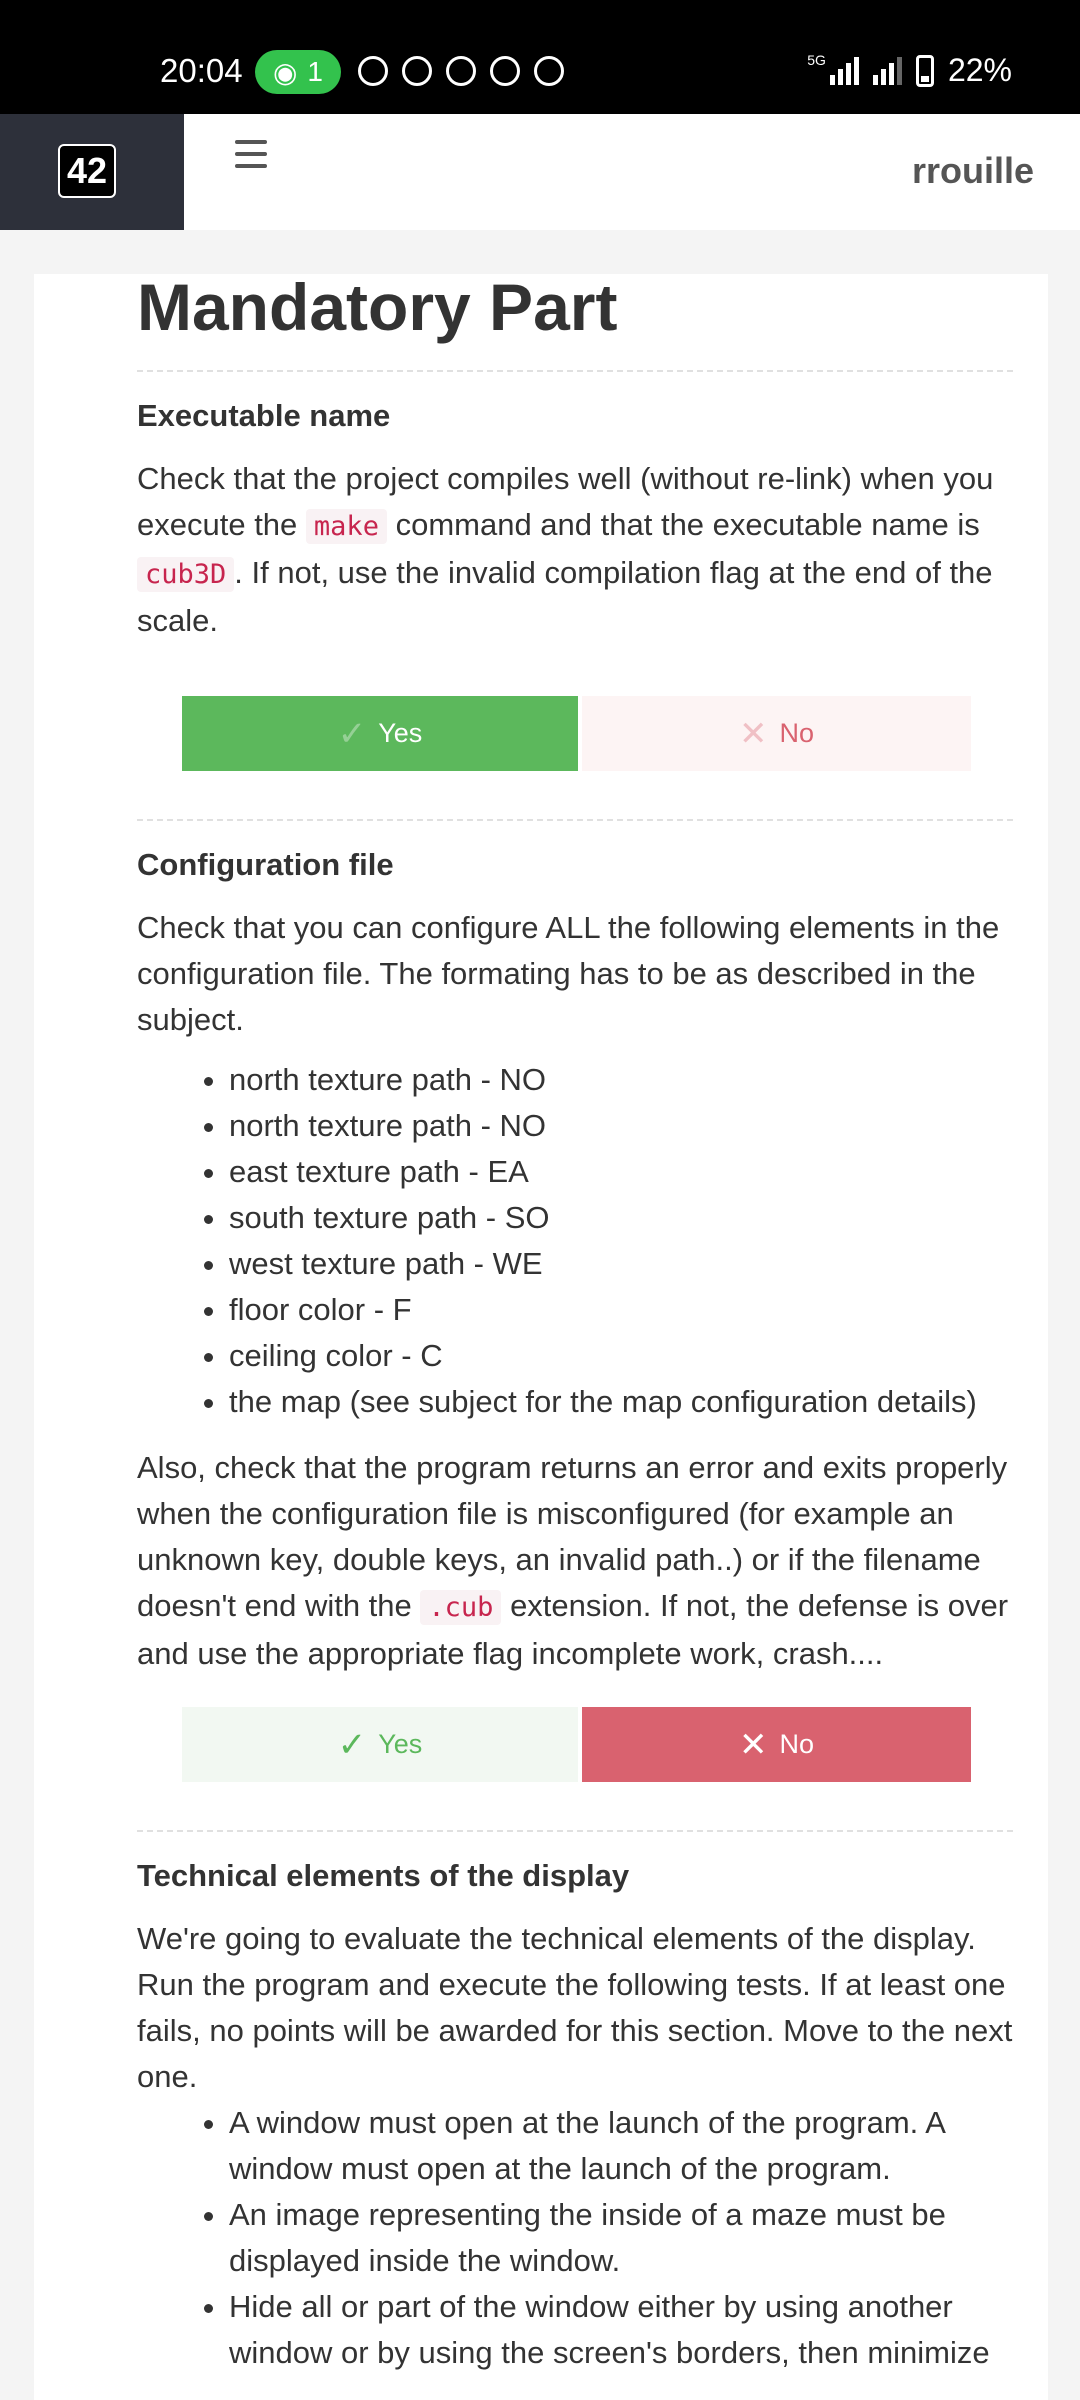 This screenshot has height=2400, width=1080. I want to click on section-heading-executable: Executable name, so click(264, 415).